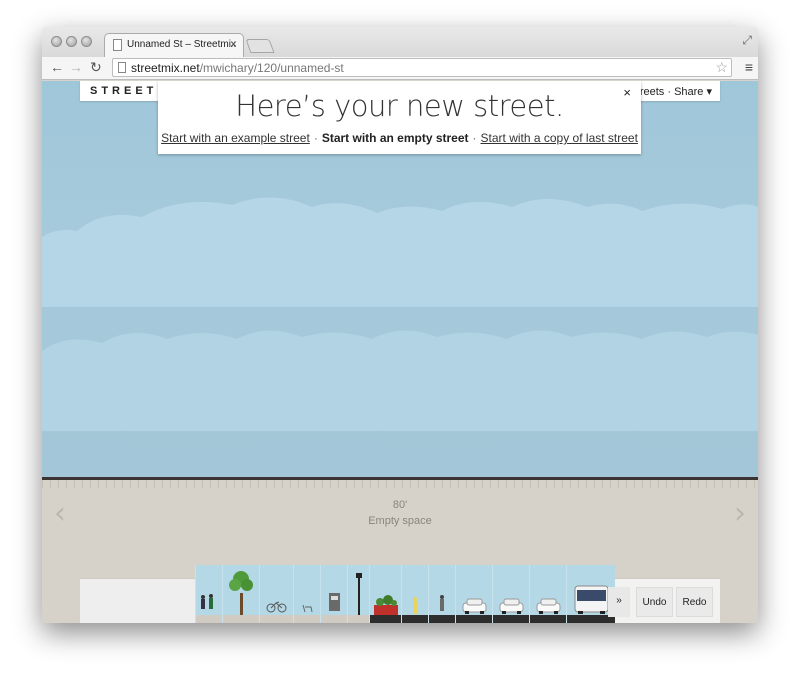 The height and width of the screenshot is (681, 800). What do you see at coordinates (400, 484) in the screenshot?
I see `street-ruler` at bounding box center [400, 484].